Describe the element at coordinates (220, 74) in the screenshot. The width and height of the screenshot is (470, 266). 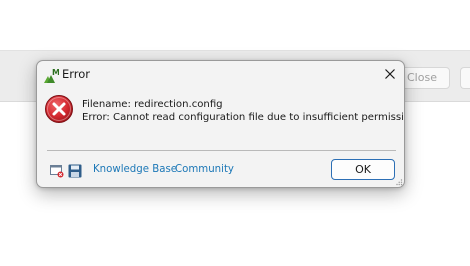
I see `dialog-titlebar: M Error` at that location.